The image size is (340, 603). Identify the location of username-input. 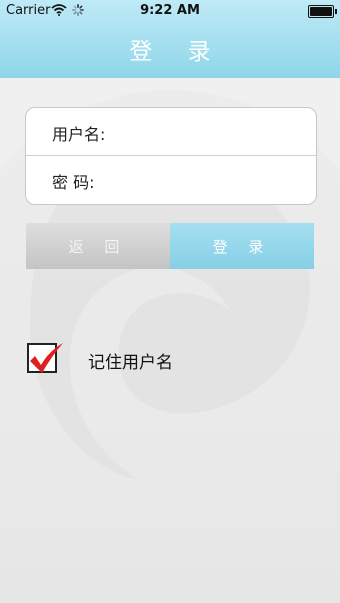
(223, 132).